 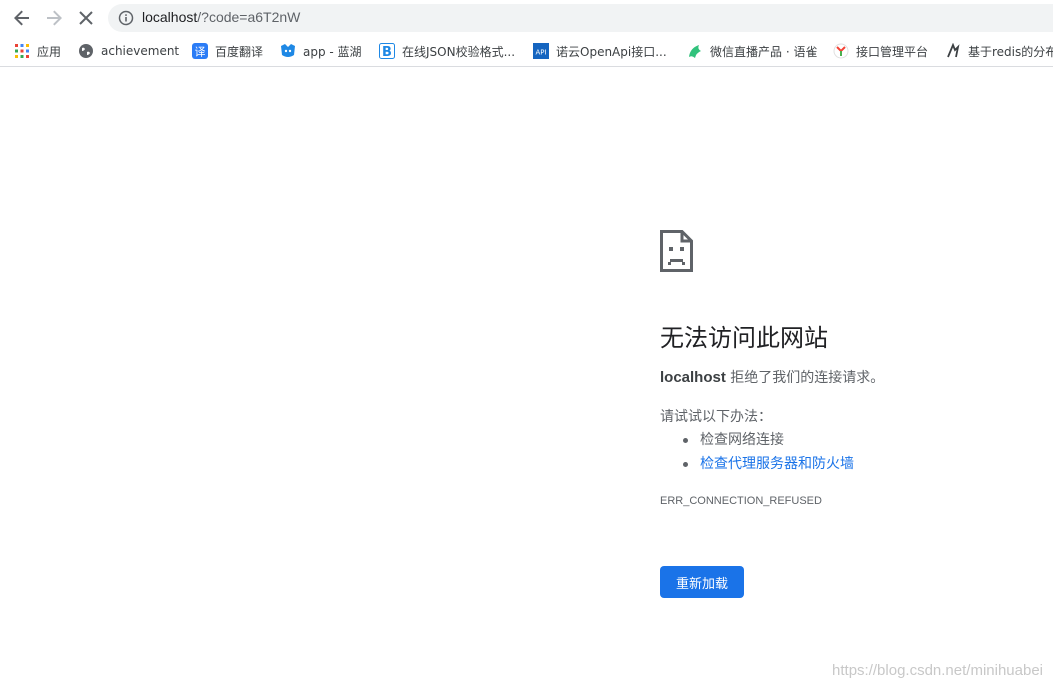 I want to click on url-path: /?code=a6T2nW, so click(x=249, y=17).